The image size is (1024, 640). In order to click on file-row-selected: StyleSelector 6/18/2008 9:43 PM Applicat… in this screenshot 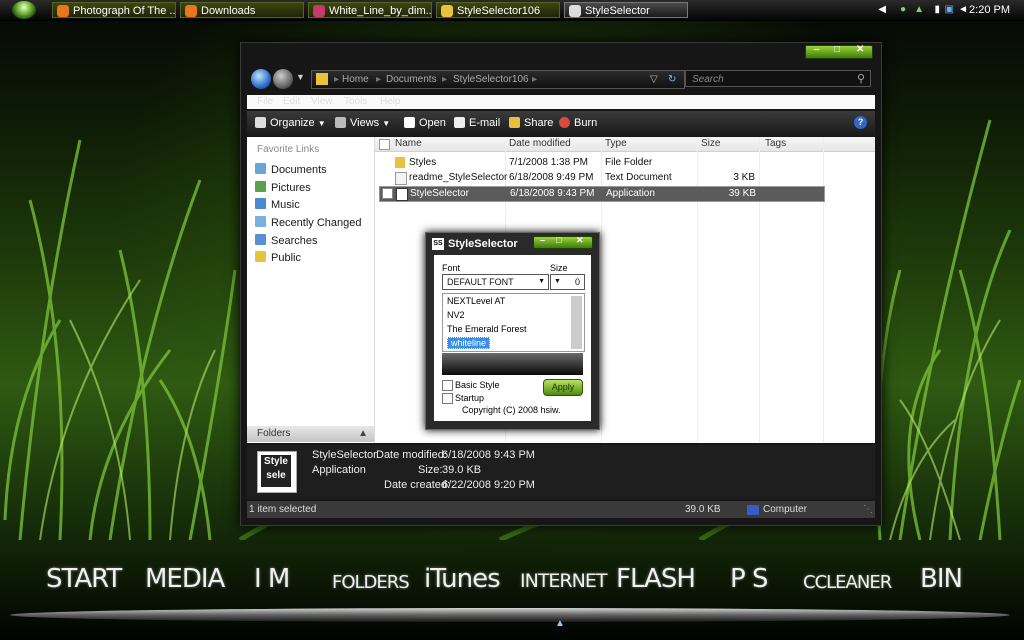, I will do `click(602, 194)`.